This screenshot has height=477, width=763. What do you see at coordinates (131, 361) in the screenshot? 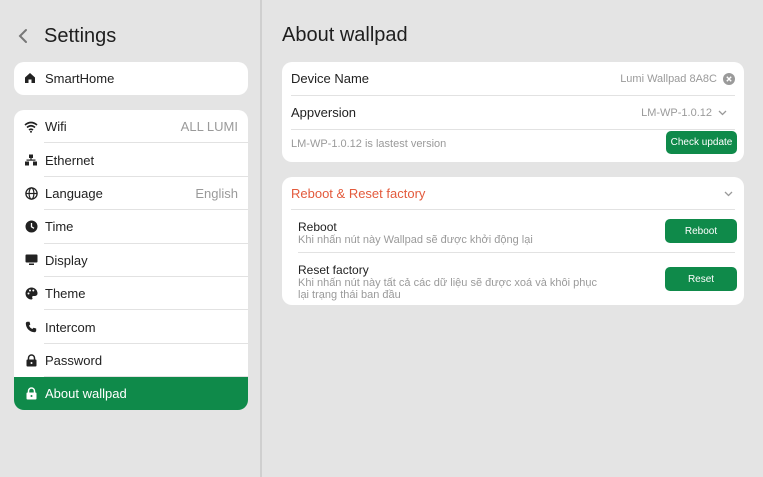
I see `sidebar-item-password: Password` at bounding box center [131, 361].